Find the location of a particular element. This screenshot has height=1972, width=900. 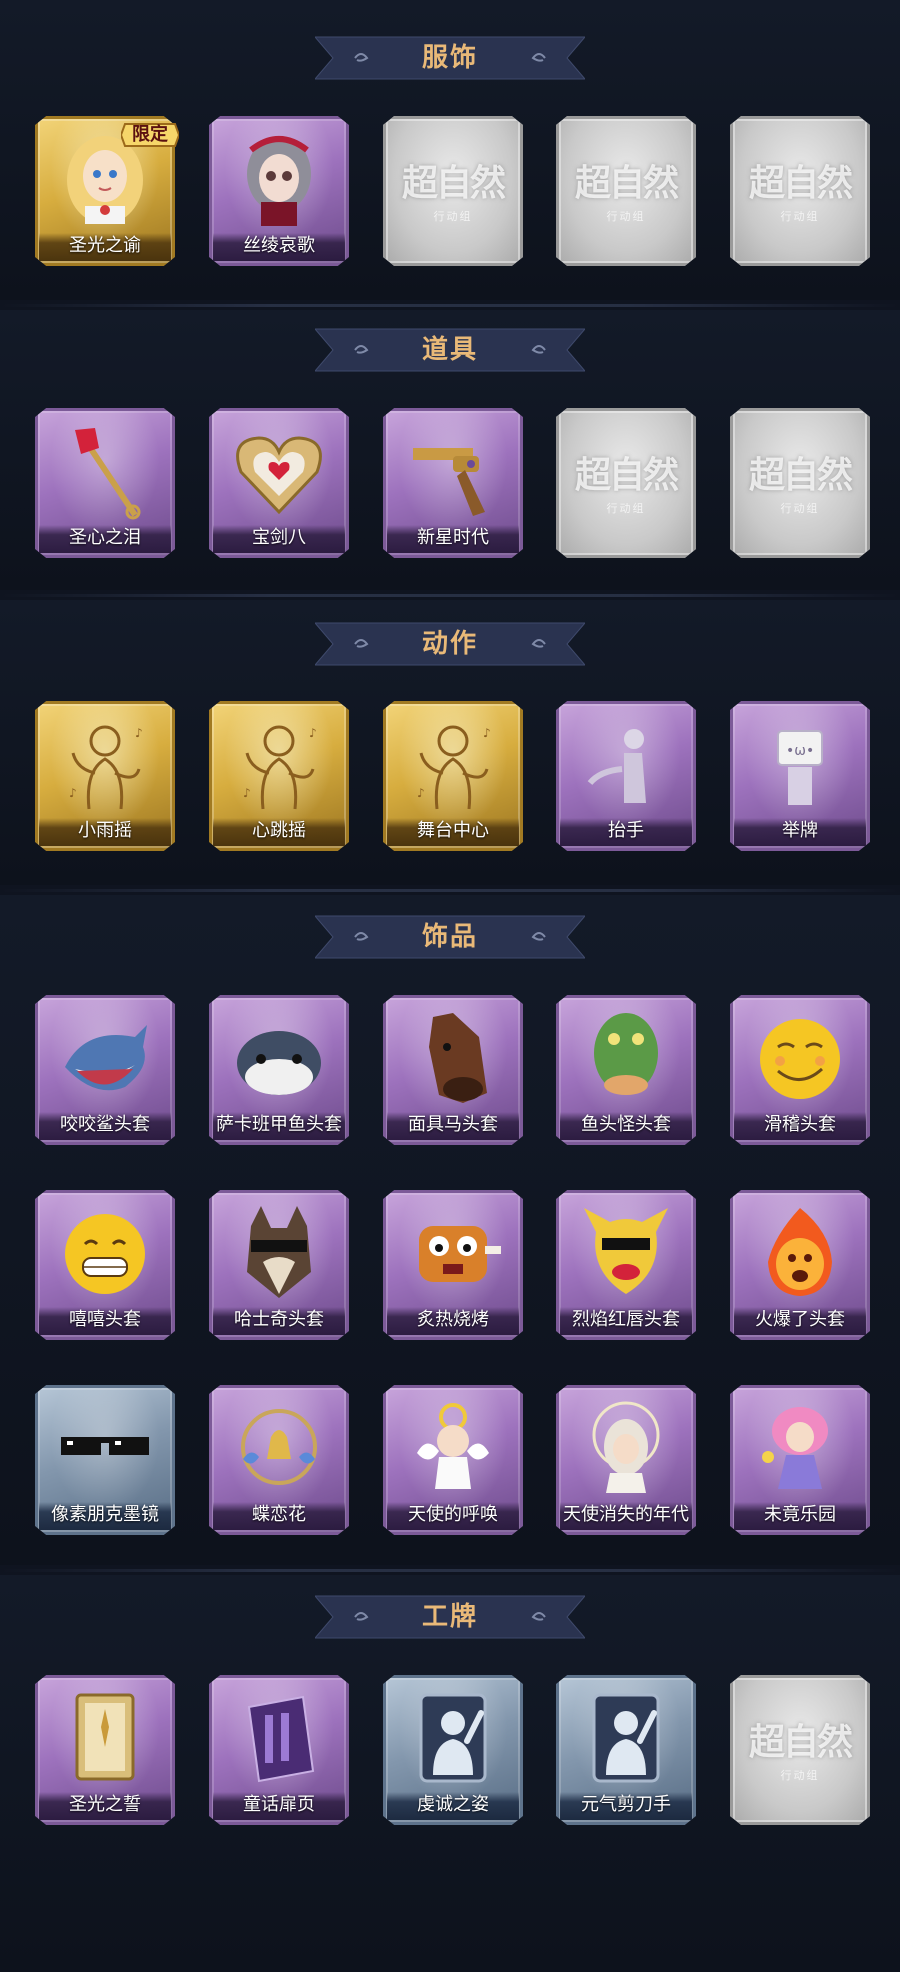

item-card: 天使消失的年代 is located at coordinates (626, 1460).